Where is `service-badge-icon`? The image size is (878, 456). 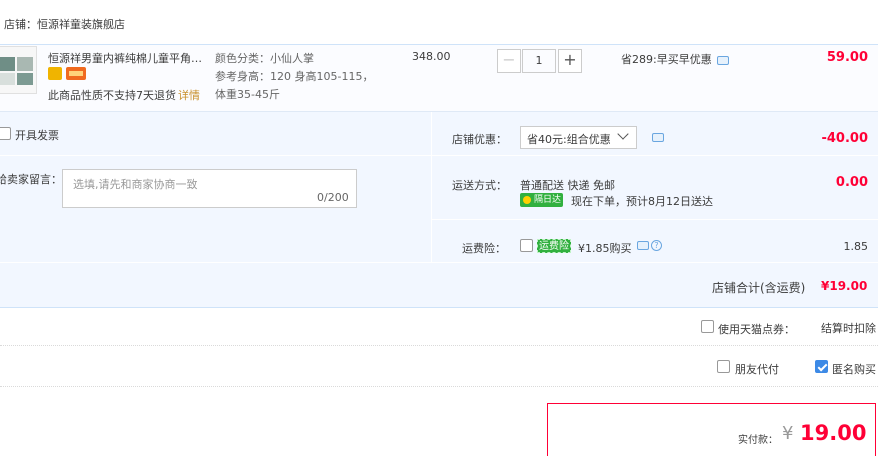
service-badge-icon is located at coordinates (55, 73).